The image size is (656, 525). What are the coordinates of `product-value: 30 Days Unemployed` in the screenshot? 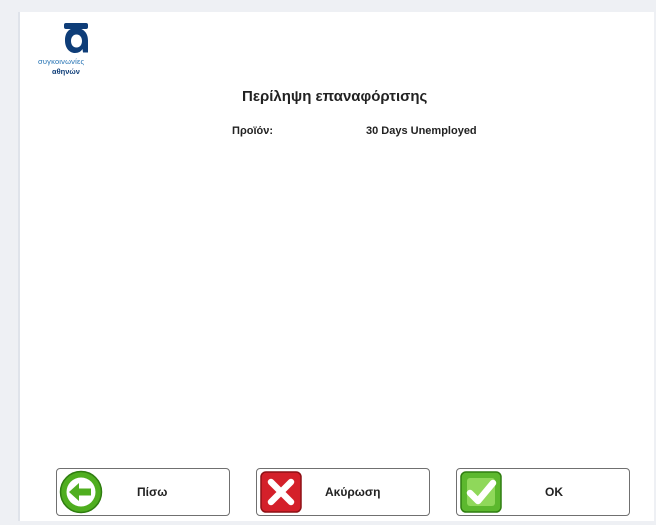 It's located at (421, 131).